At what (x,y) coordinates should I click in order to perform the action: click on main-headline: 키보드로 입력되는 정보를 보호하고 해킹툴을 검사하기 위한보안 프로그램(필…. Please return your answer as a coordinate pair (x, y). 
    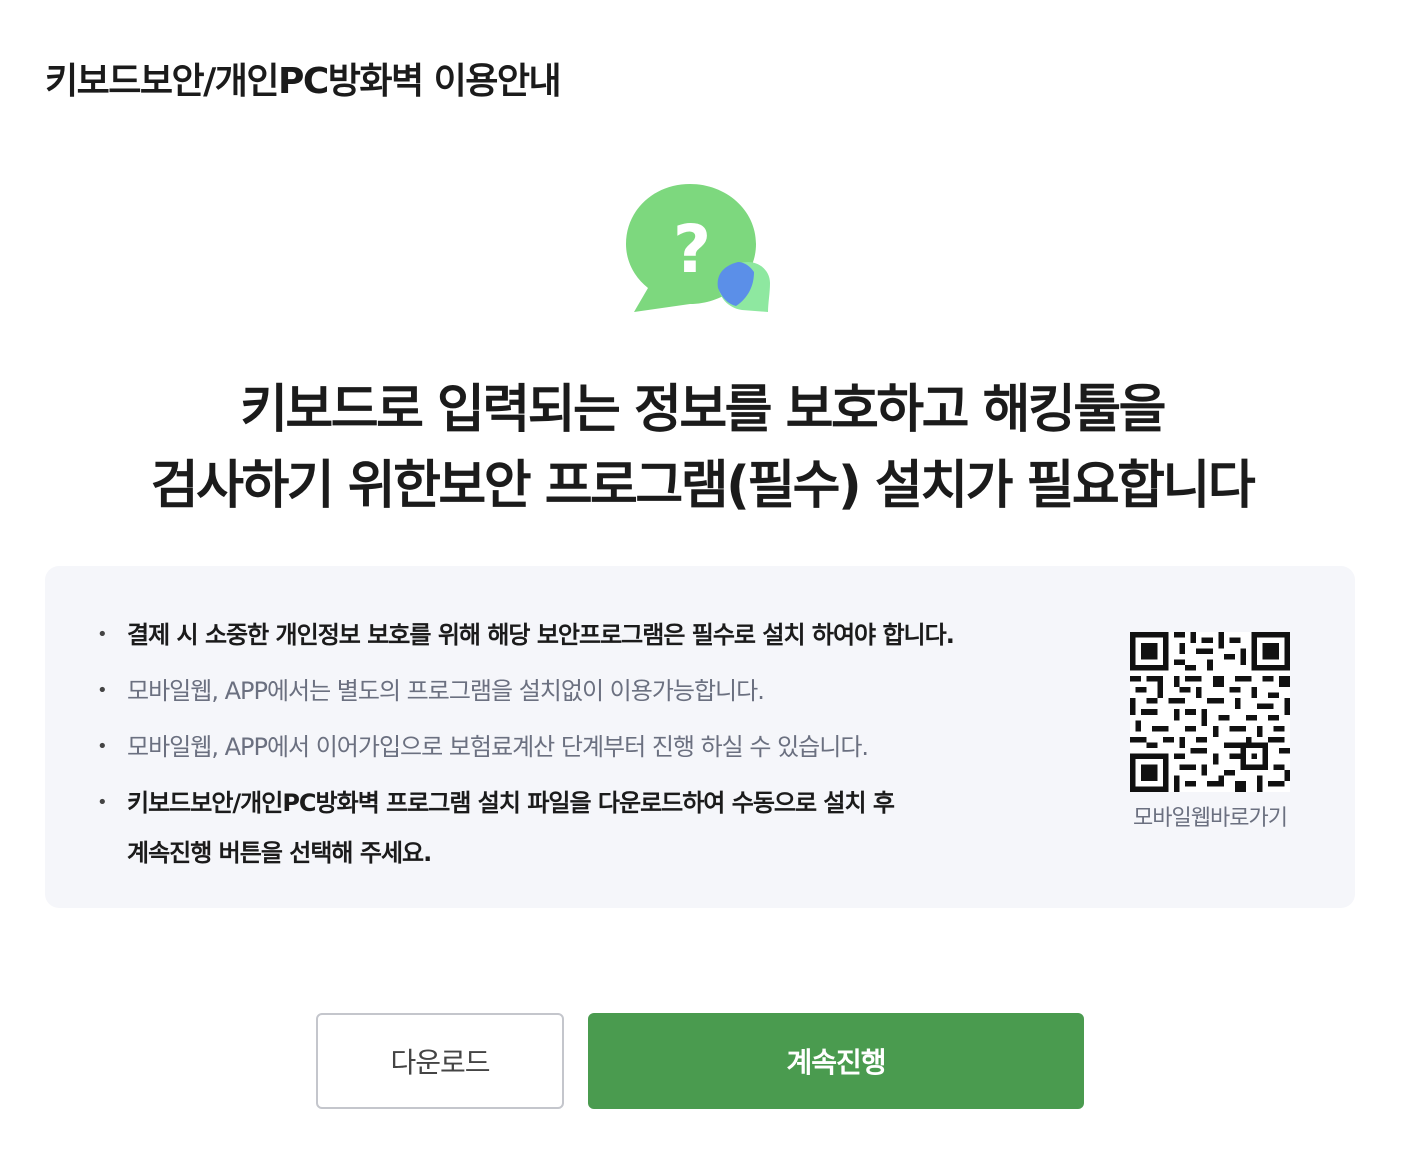
    Looking at the image, I should click on (702, 448).